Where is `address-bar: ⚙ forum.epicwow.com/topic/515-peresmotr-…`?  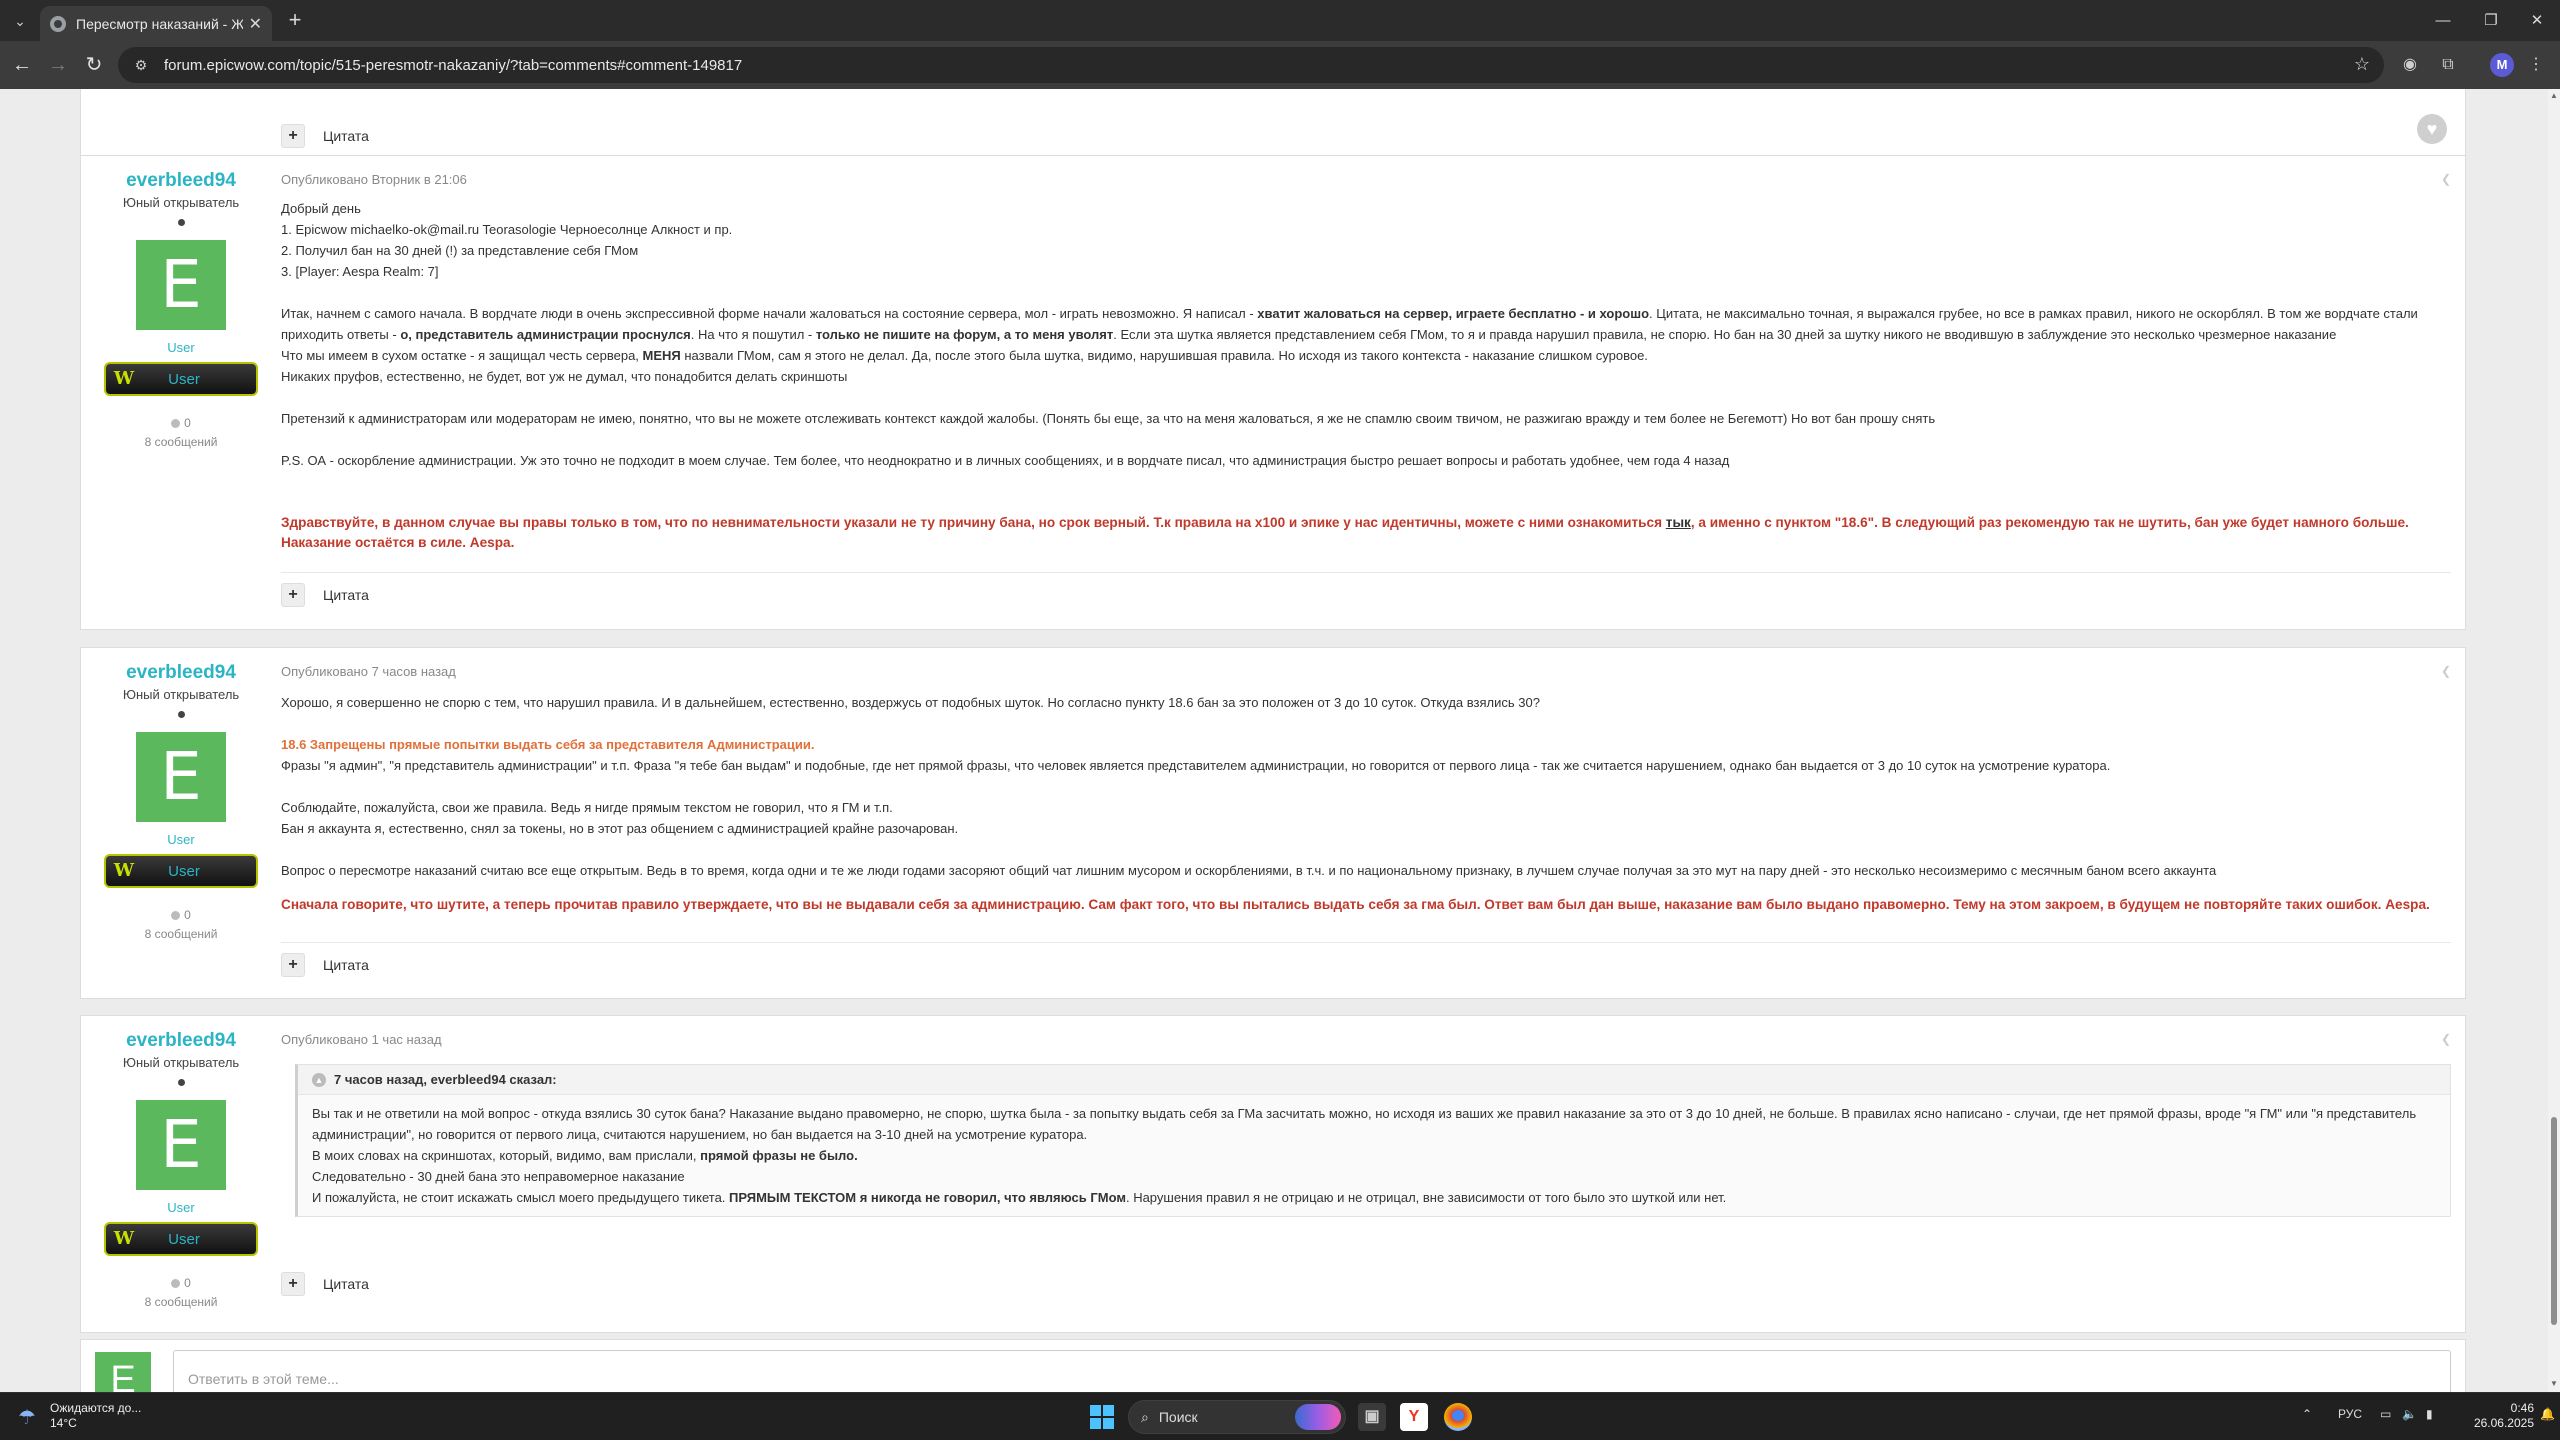
address-bar: ⚙ forum.epicwow.com/topic/515-peresmotr-… is located at coordinates (1251, 65).